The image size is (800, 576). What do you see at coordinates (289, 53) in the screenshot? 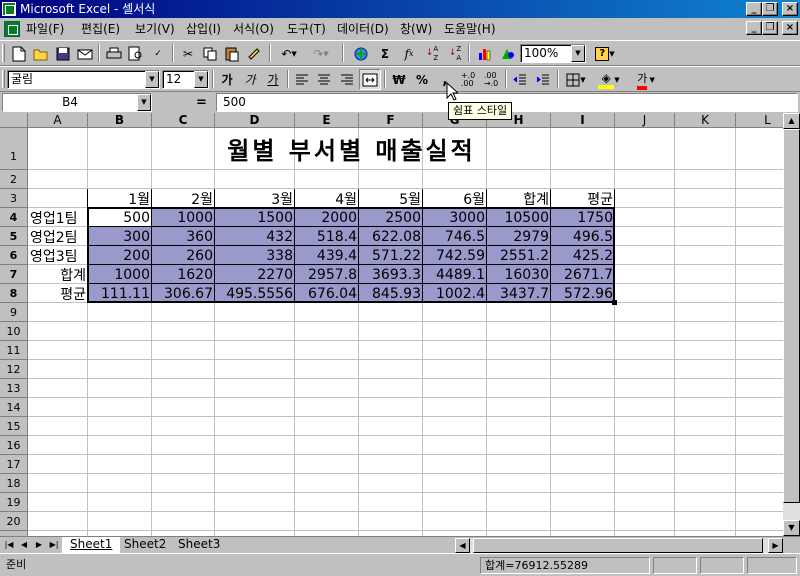
I see `undo-icon: ↶ ▼` at bounding box center [289, 53].